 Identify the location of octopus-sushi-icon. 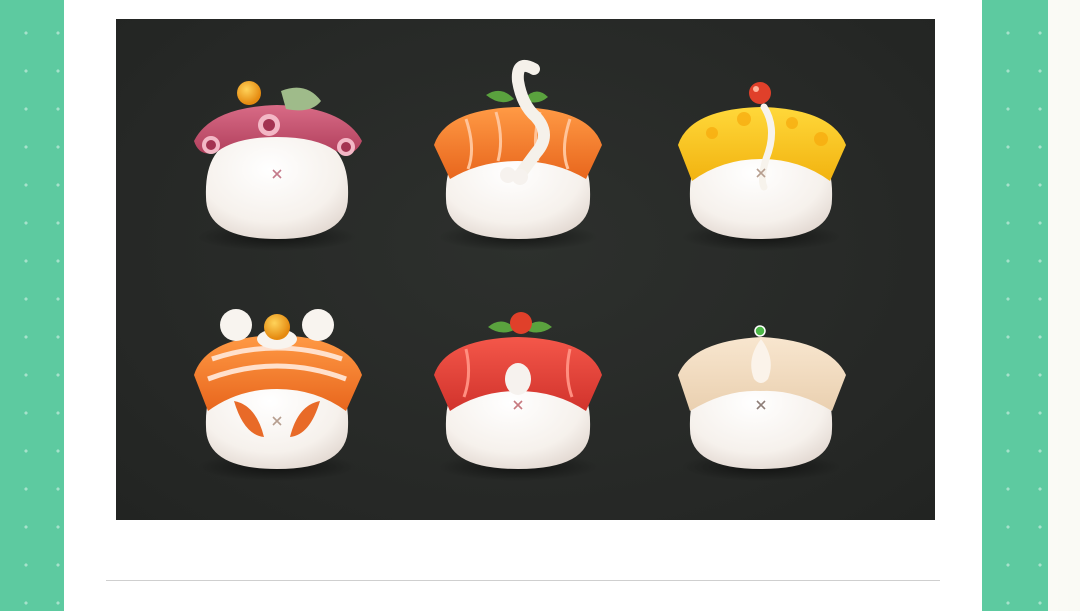
(278, 166).